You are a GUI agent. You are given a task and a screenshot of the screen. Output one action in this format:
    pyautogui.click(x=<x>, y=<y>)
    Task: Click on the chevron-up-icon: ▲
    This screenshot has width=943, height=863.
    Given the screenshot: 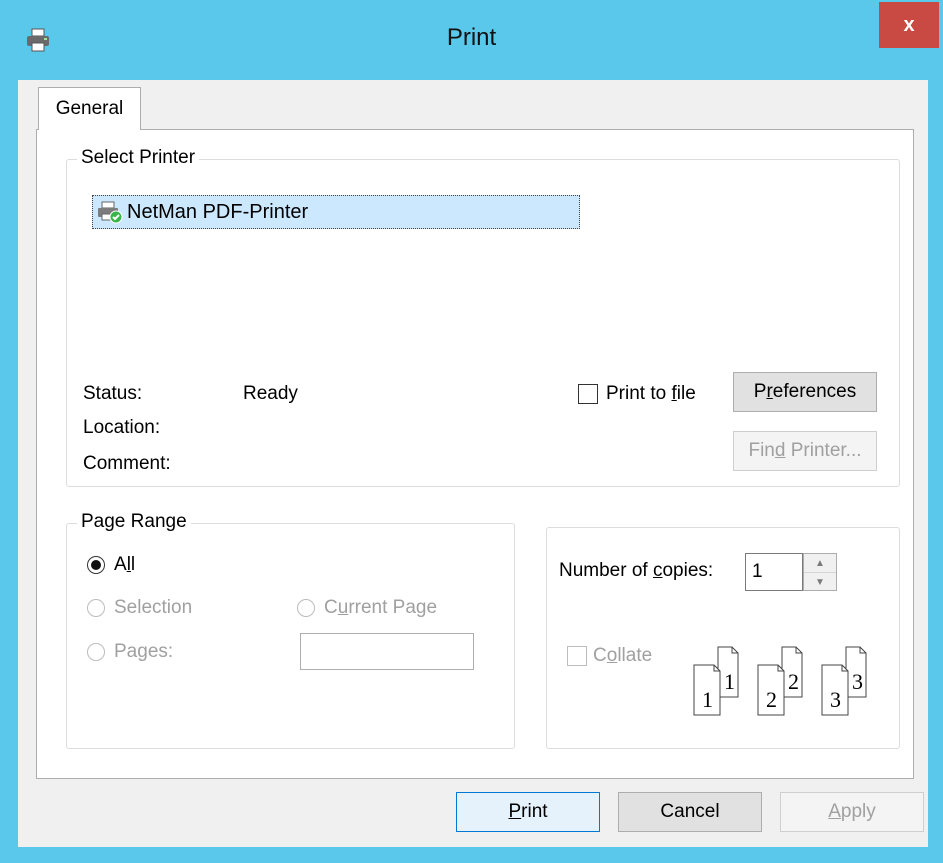 What is the action you would take?
    pyautogui.click(x=820, y=563)
    